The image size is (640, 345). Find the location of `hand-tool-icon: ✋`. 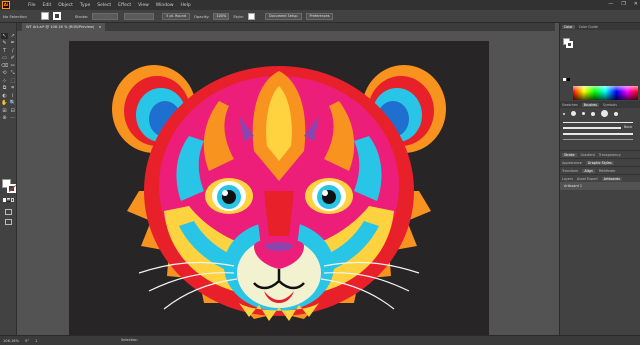

hand-tool-icon: ✋ is located at coordinates (4, 103).